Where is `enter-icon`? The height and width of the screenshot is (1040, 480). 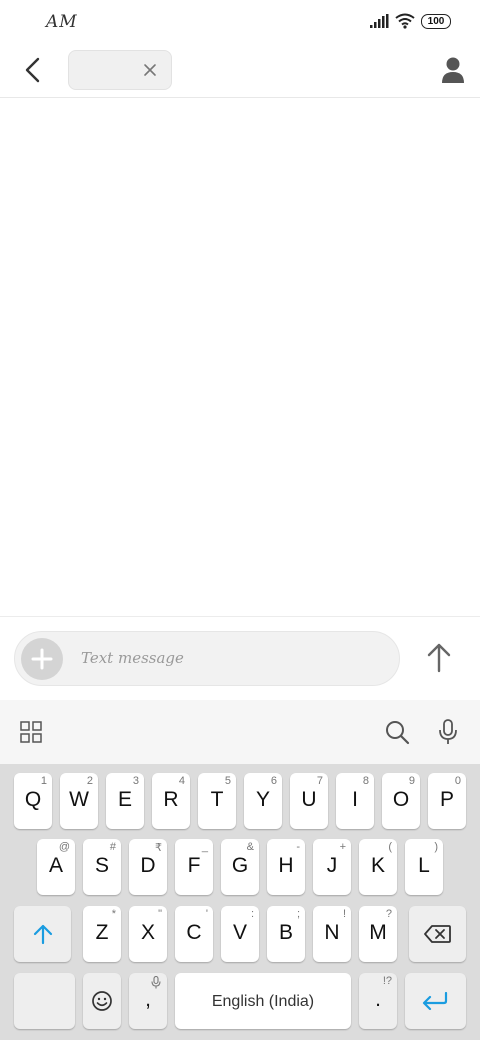
enter-icon is located at coordinates (435, 1001).